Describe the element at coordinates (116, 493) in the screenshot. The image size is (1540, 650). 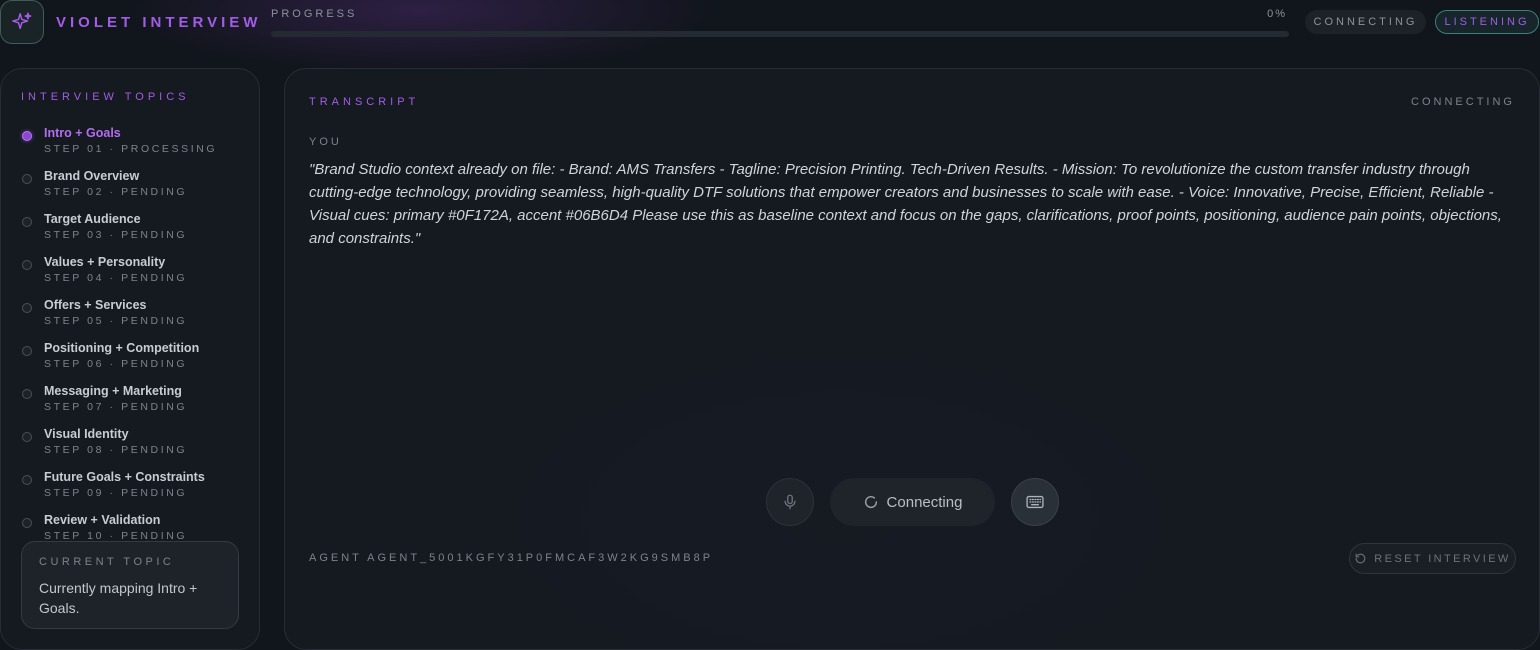
I see `topic-step: STEP 09 · PENDING` at that location.